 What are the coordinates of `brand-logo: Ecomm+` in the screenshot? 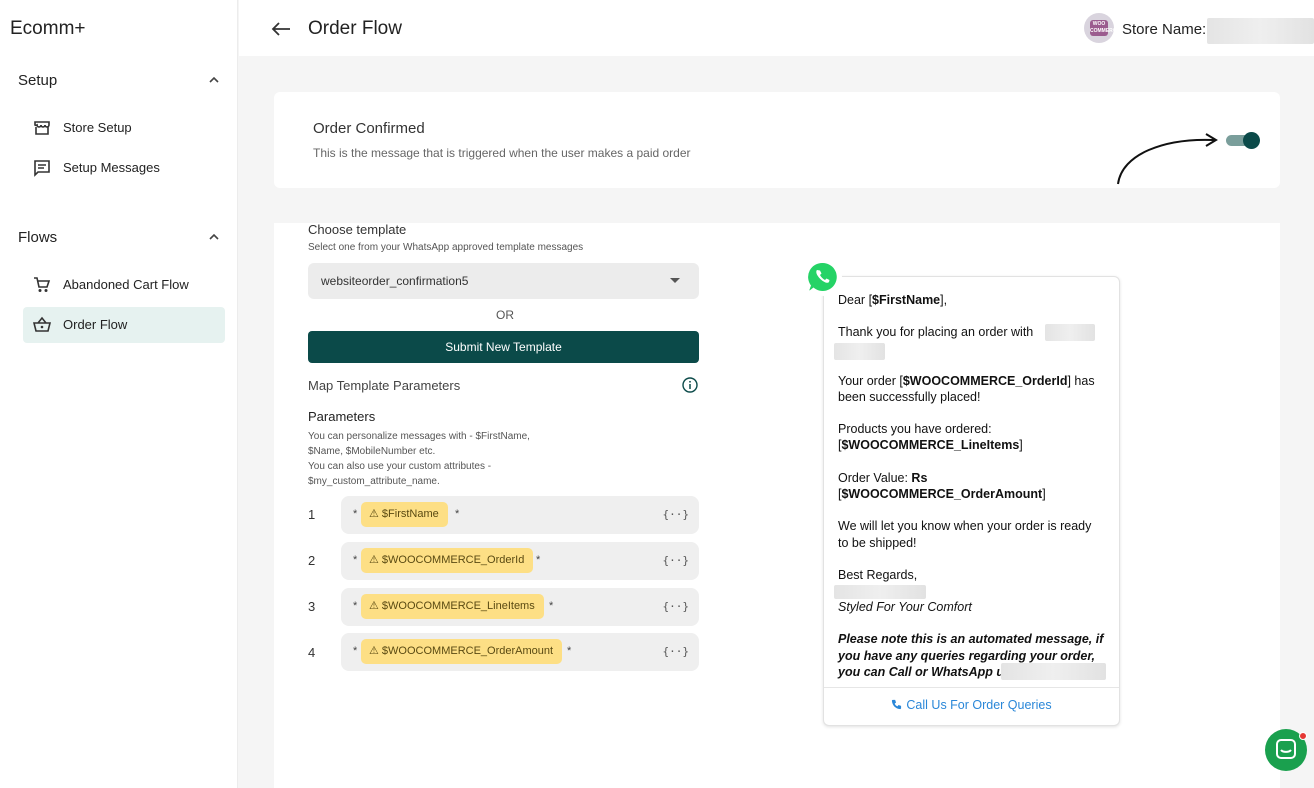 It's located at (48, 28).